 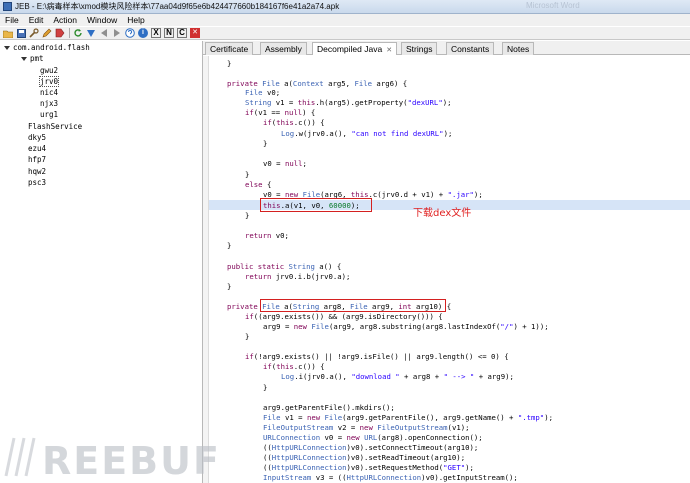 What do you see at coordinates (7, 6) in the screenshot?
I see `app-icon` at bounding box center [7, 6].